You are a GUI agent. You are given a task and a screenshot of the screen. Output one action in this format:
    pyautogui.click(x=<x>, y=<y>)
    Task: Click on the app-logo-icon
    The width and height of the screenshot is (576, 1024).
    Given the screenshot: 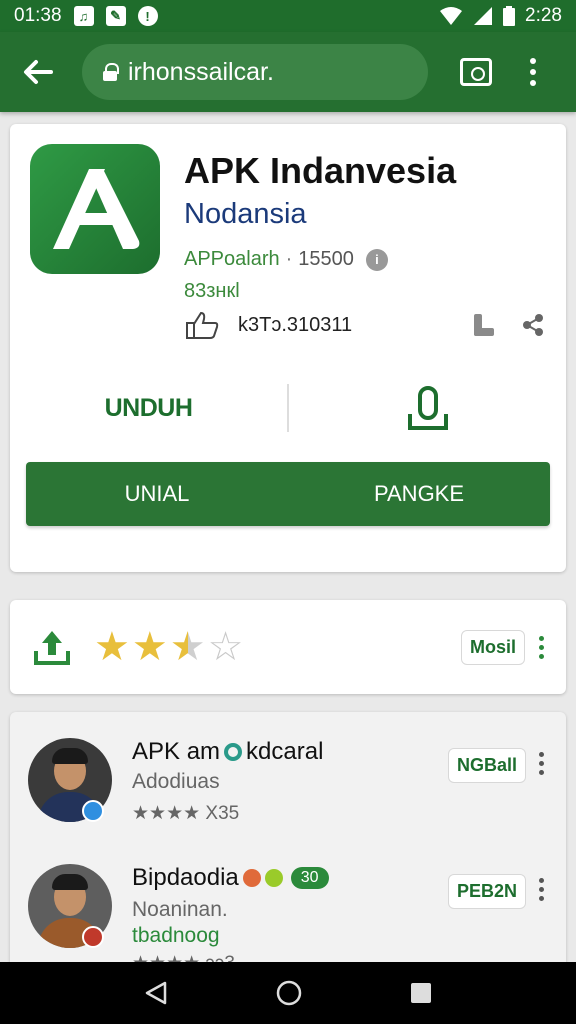 What is the action you would take?
    pyautogui.click(x=95, y=209)
    